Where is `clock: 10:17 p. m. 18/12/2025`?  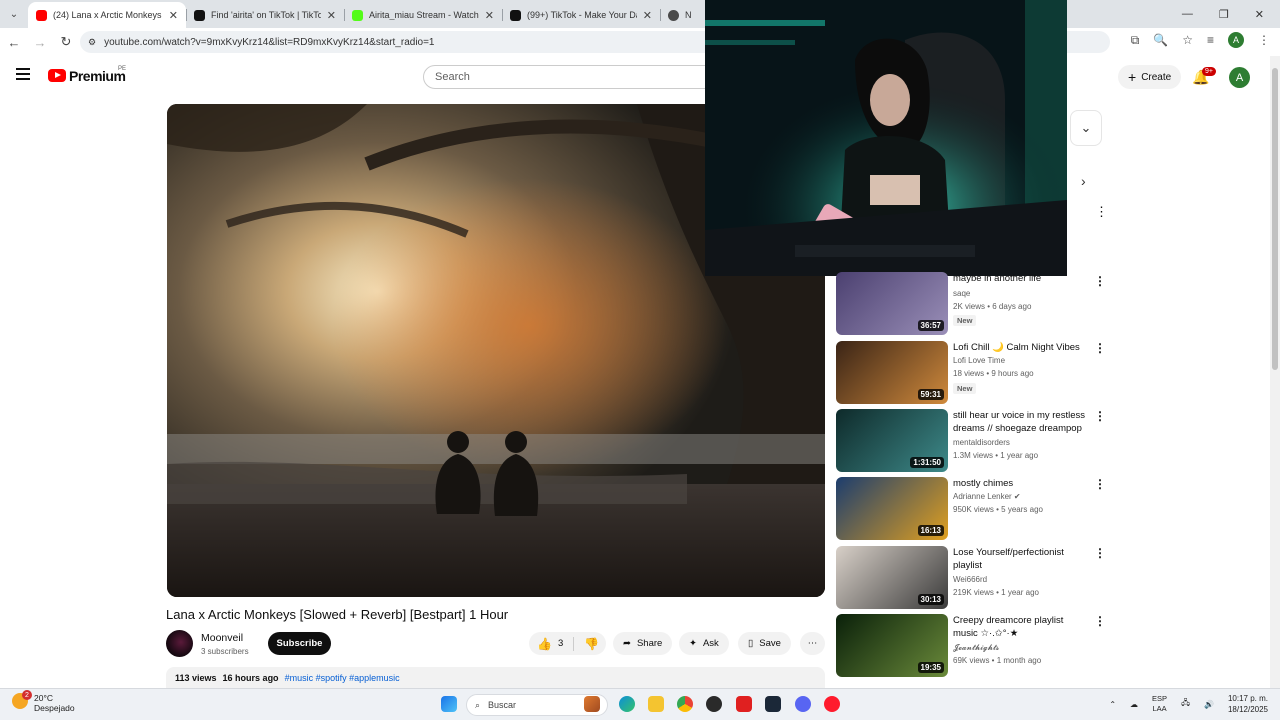 clock: 10:17 p. m. 18/12/2025 is located at coordinates (1248, 704).